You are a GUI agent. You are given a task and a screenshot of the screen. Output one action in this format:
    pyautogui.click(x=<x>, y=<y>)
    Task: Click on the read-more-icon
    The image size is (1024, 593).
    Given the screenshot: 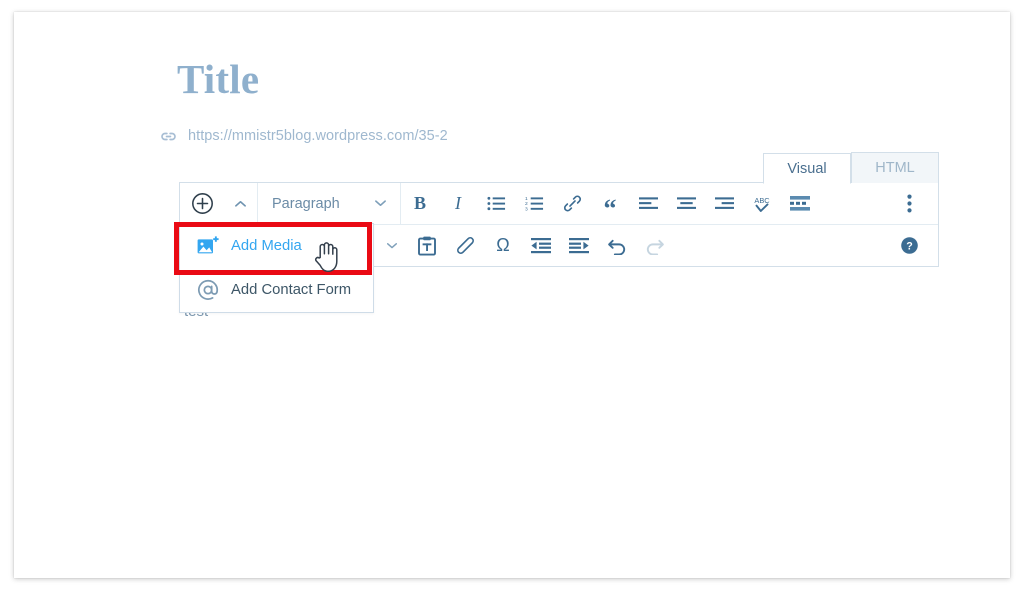 What is the action you would take?
    pyautogui.click(x=800, y=203)
    